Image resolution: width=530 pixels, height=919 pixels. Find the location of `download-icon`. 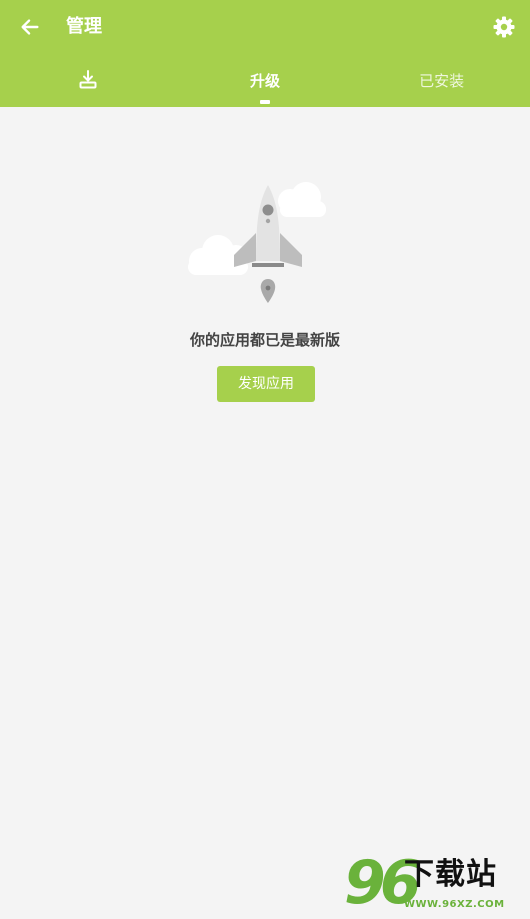

download-icon is located at coordinates (88, 79).